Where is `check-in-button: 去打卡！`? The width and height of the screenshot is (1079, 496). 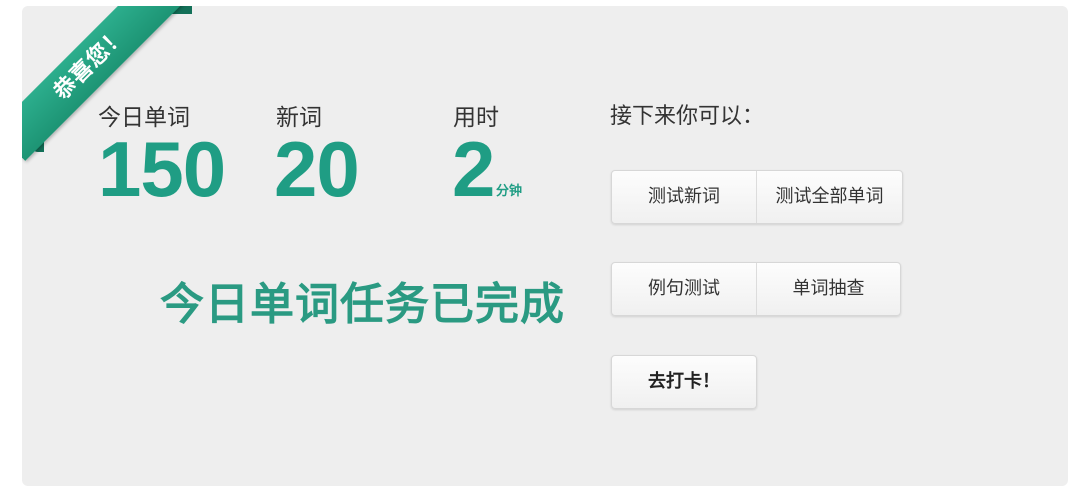 check-in-button: 去打卡！ is located at coordinates (684, 382).